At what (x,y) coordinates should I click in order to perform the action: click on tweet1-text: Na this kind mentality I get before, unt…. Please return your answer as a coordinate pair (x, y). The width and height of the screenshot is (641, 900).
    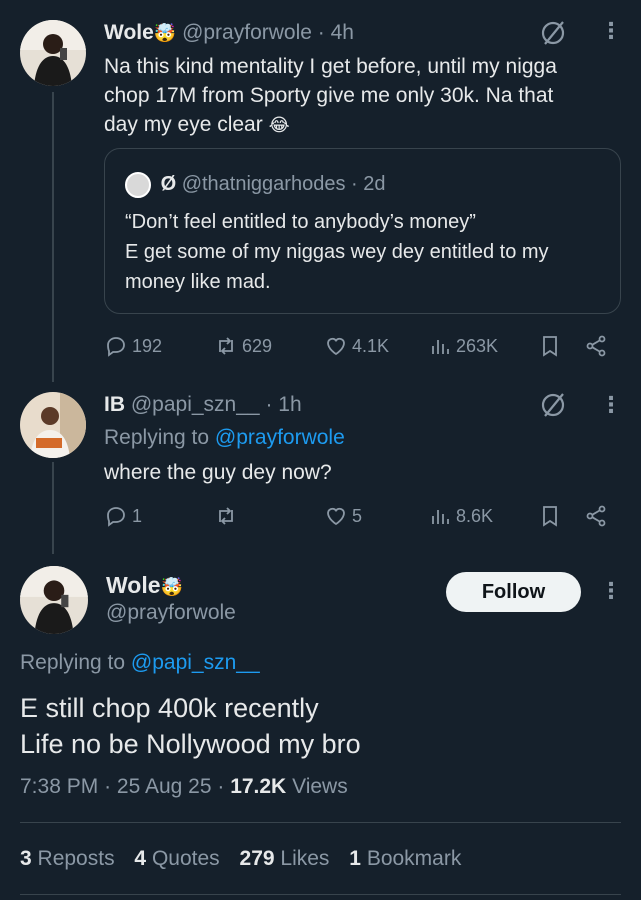
    Looking at the image, I should click on (354, 96).